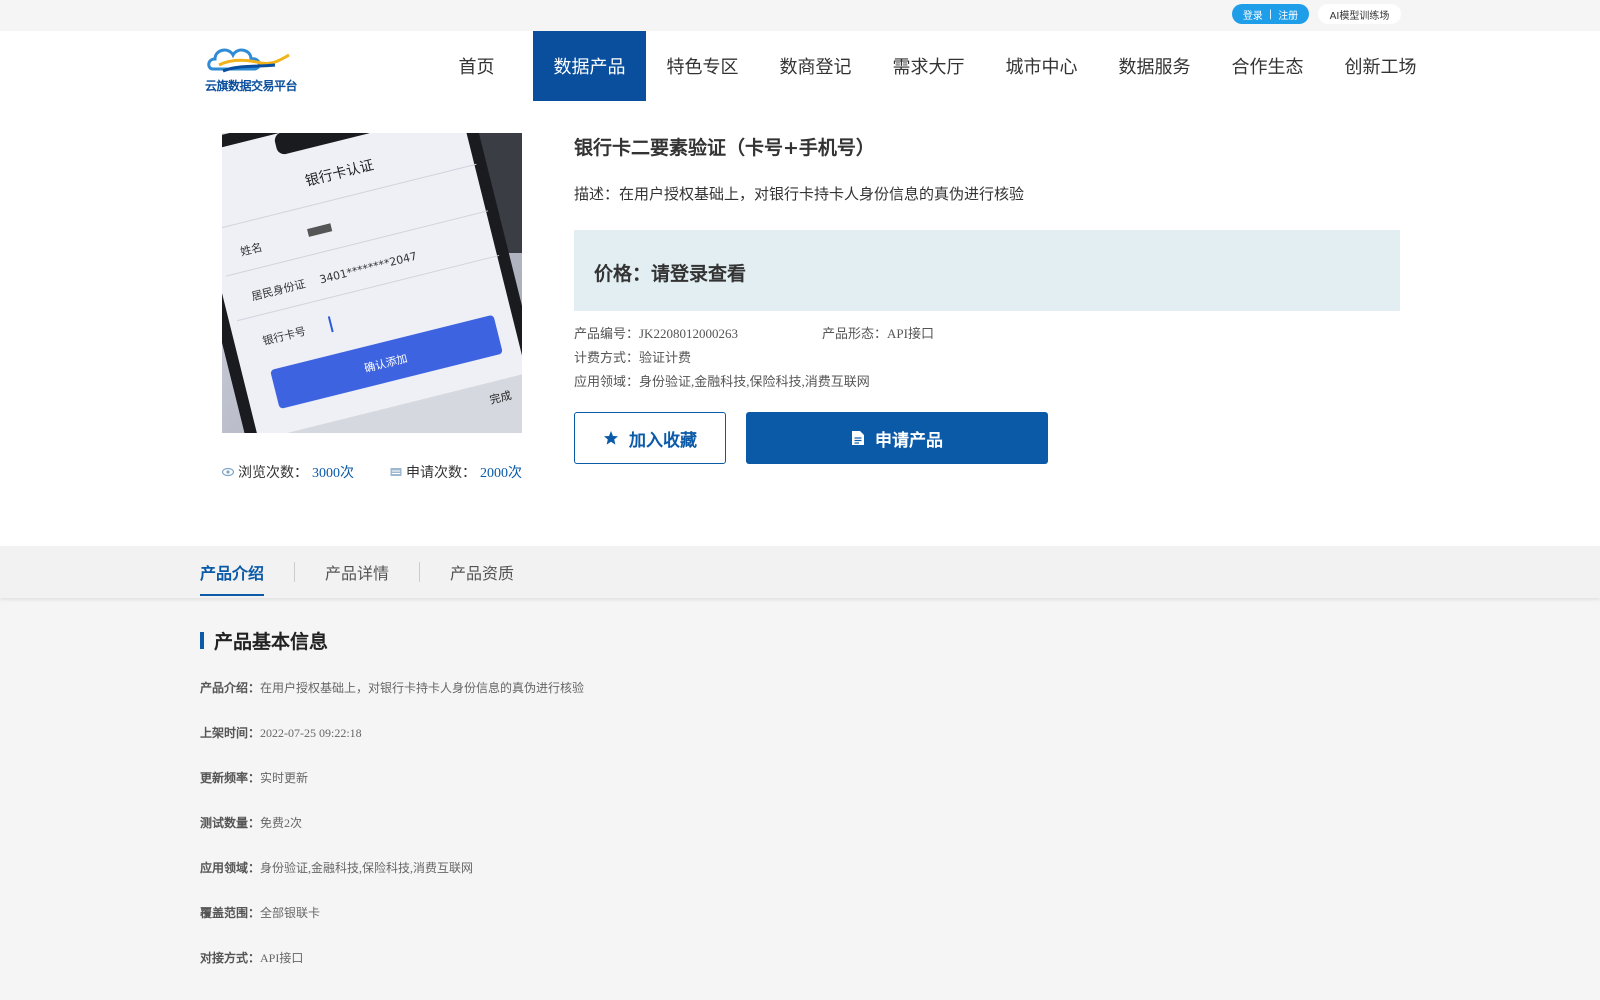 The height and width of the screenshot is (1000, 1600). What do you see at coordinates (800, 572) in the screenshot?
I see `product-tabs-bar: 产品介绍 产品详情 产品资质` at bounding box center [800, 572].